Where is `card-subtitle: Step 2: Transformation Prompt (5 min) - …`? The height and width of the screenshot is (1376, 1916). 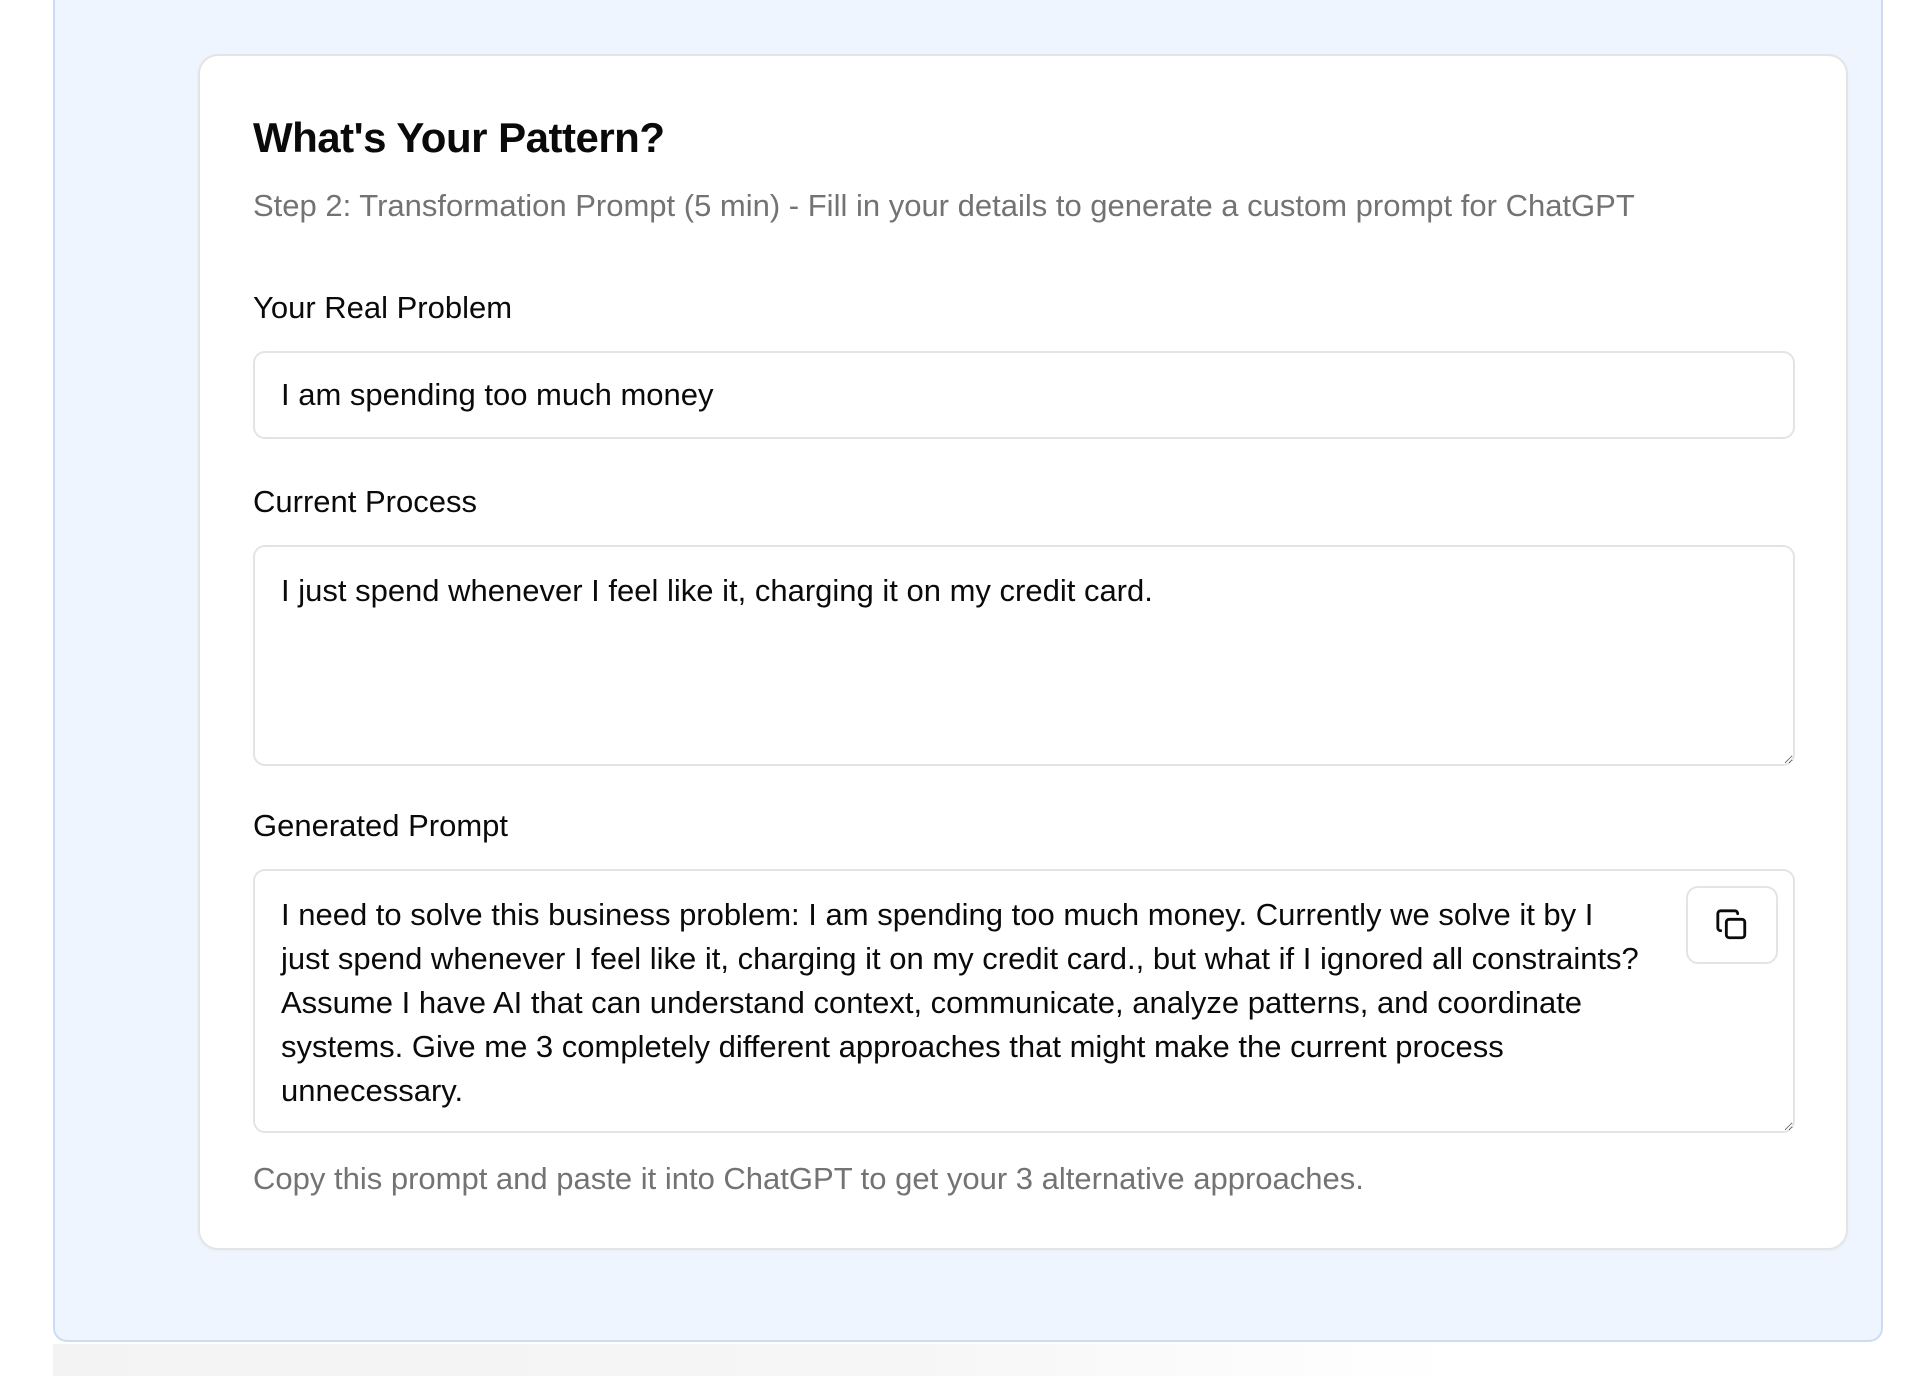 card-subtitle: Step 2: Transformation Prompt (5 min) - … is located at coordinates (944, 205).